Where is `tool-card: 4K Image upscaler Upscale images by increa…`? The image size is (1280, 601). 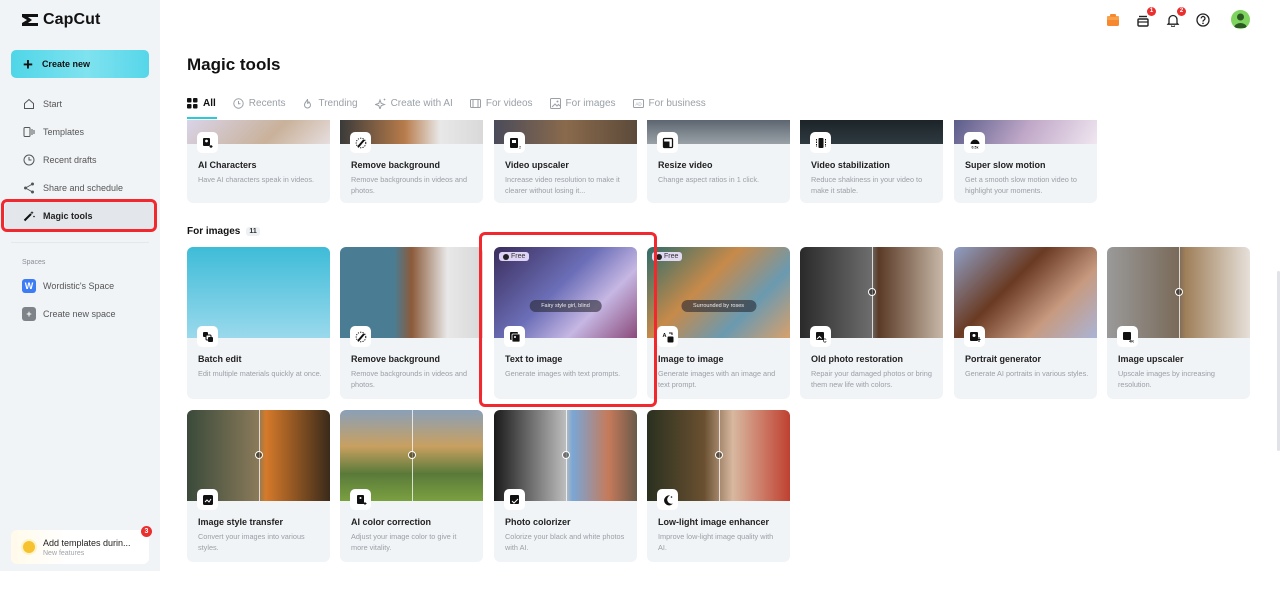 tool-card: 4K Image upscaler Upscale images by increa… is located at coordinates (1178, 323).